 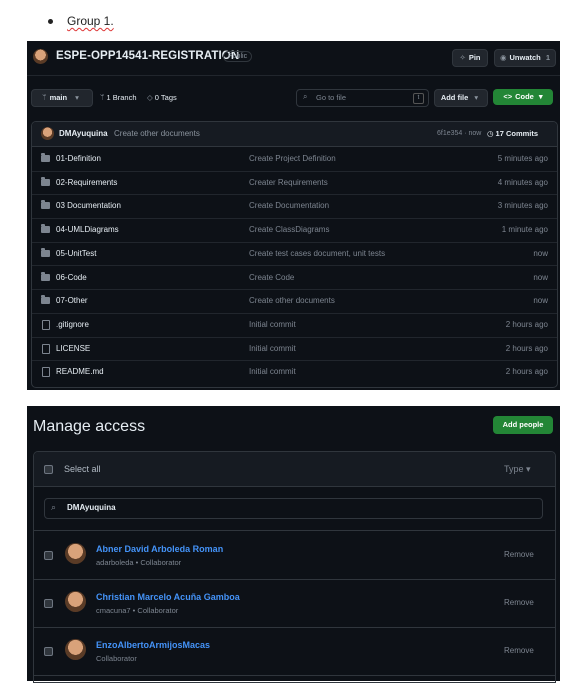 I want to click on collaborator-role: adarboleda • Collaborator, so click(x=139, y=562).